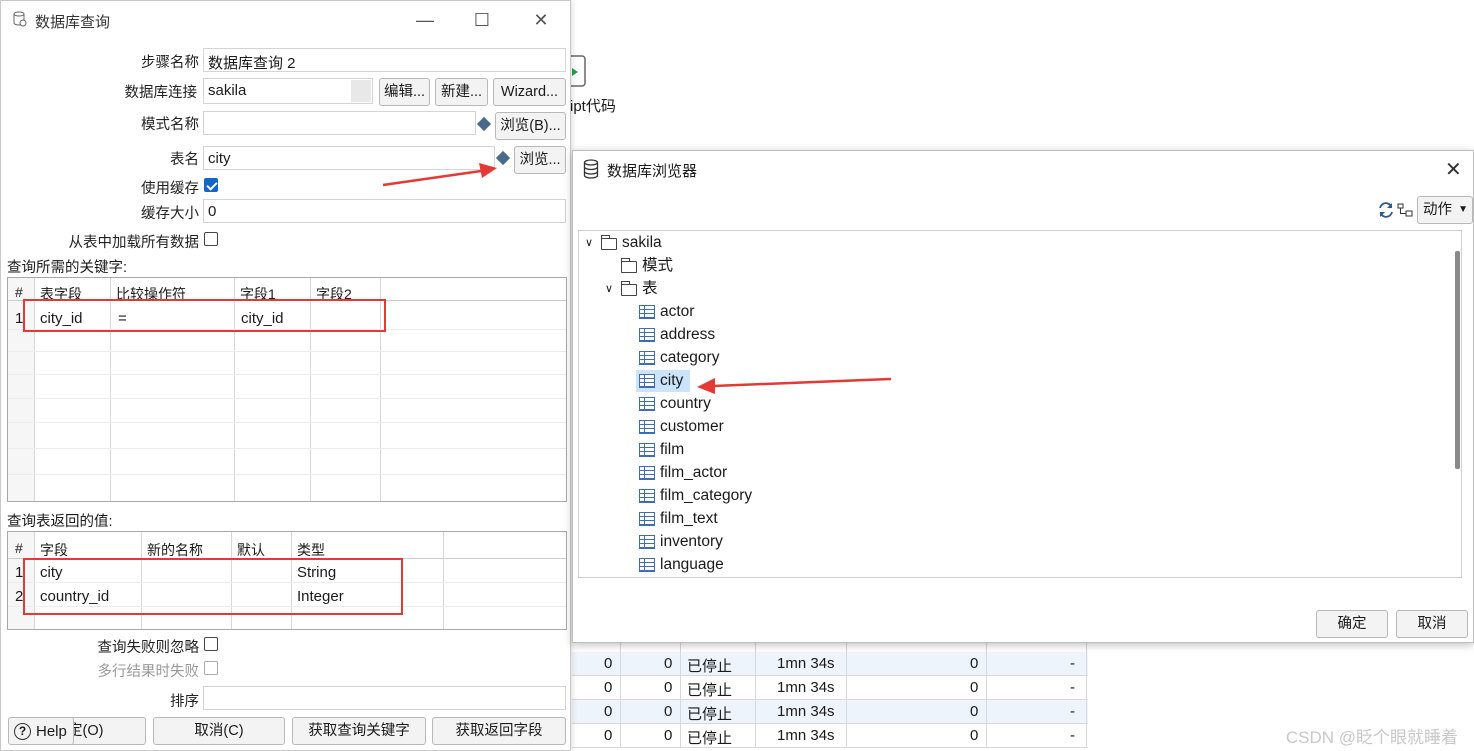 This screenshot has height=751, width=1474. What do you see at coordinates (73, 22) in the screenshot?
I see `dialog-title: 数据库查询` at bounding box center [73, 22].